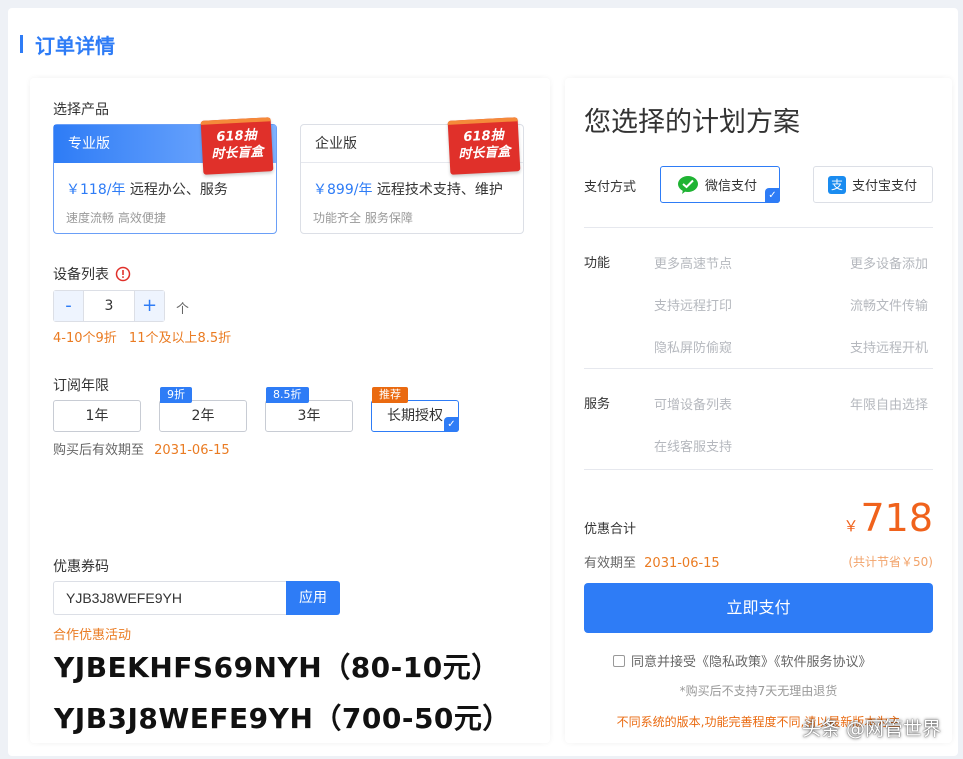  What do you see at coordinates (890, 562) in the screenshot?
I see `savings-note: (共计节省￥50)` at bounding box center [890, 562].